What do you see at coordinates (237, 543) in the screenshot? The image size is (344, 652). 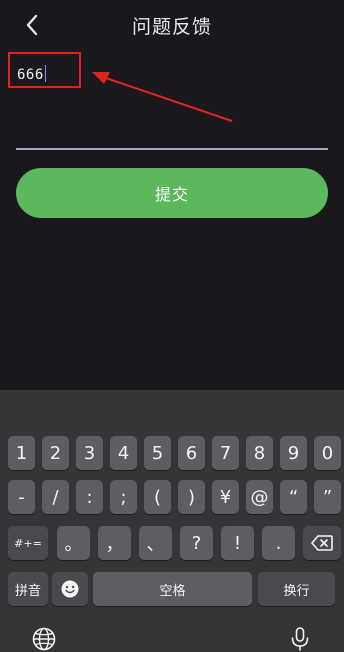 I see `key-exclamation: !` at bounding box center [237, 543].